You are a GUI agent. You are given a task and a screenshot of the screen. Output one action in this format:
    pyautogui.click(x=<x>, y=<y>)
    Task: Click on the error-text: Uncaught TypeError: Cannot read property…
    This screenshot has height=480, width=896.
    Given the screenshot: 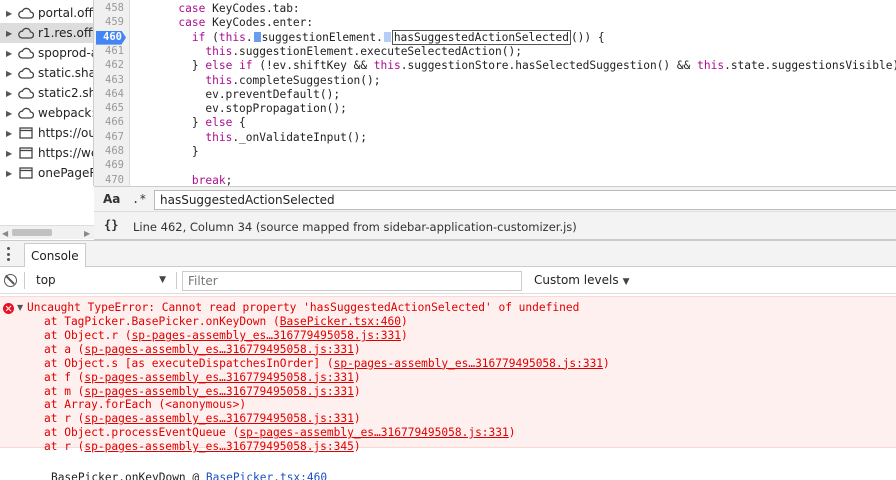 What is the action you would take?
    pyautogui.click(x=303, y=307)
    